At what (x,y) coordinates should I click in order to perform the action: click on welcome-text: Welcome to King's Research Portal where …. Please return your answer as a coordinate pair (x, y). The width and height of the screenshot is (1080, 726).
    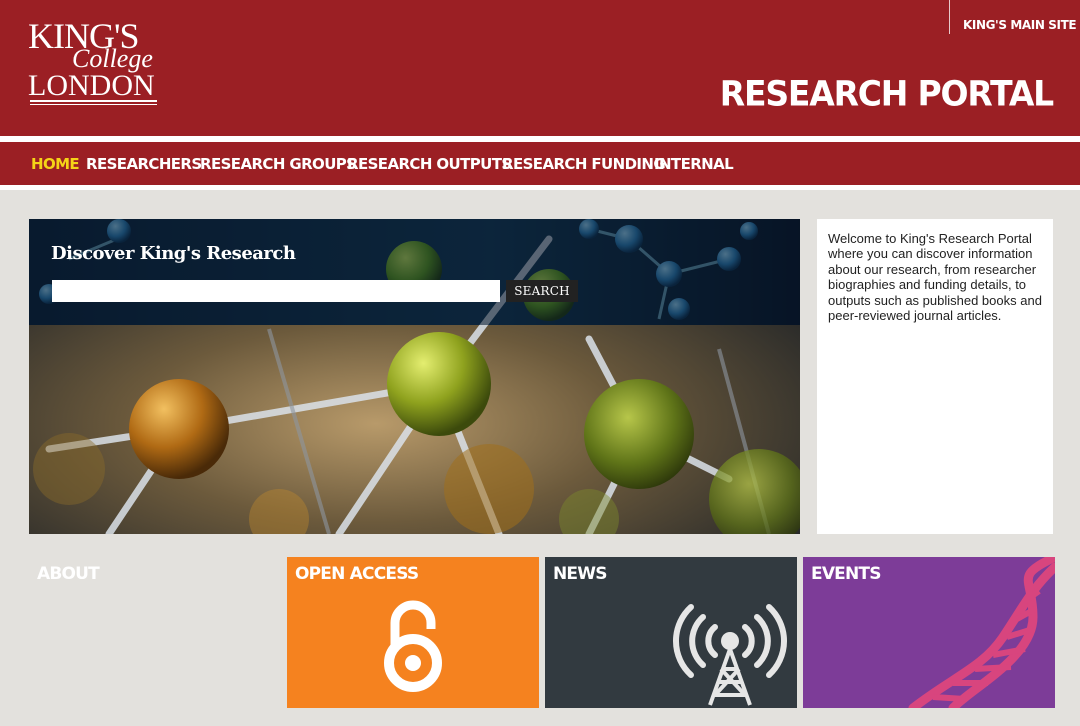
    Looking at the image, I should click on (935, 277).